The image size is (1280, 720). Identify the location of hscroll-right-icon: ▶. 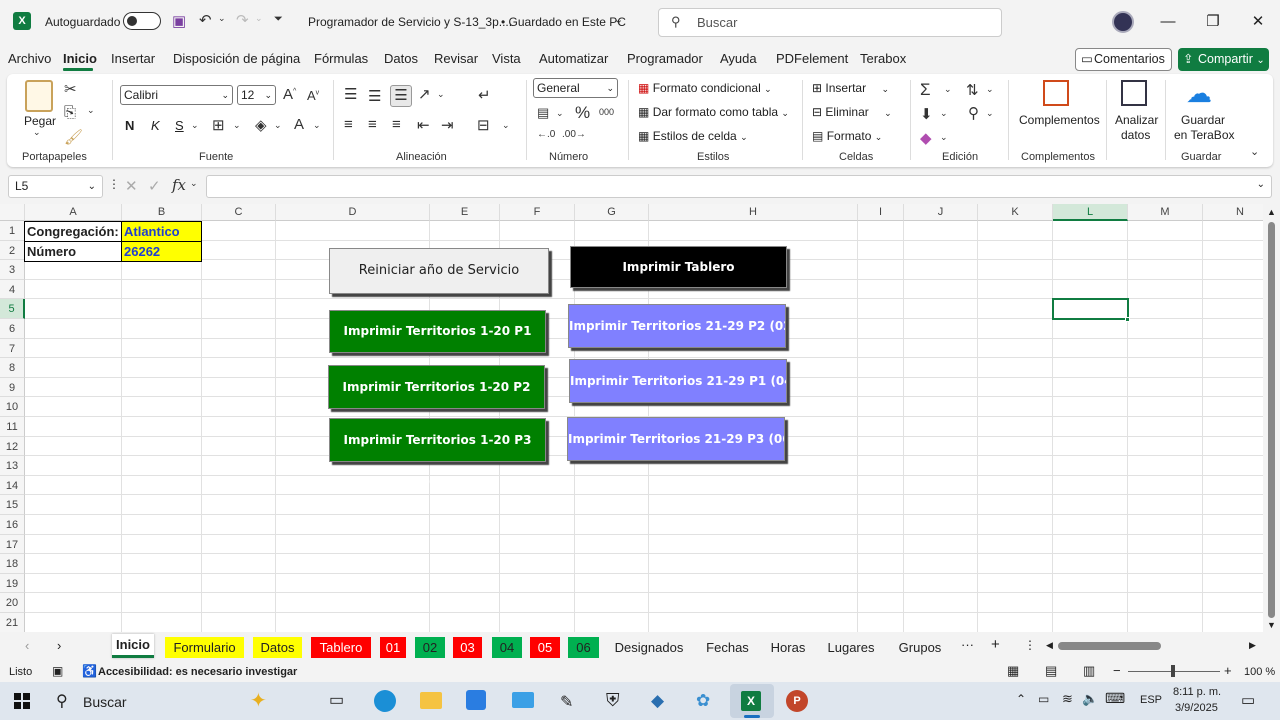
(1252, 645).